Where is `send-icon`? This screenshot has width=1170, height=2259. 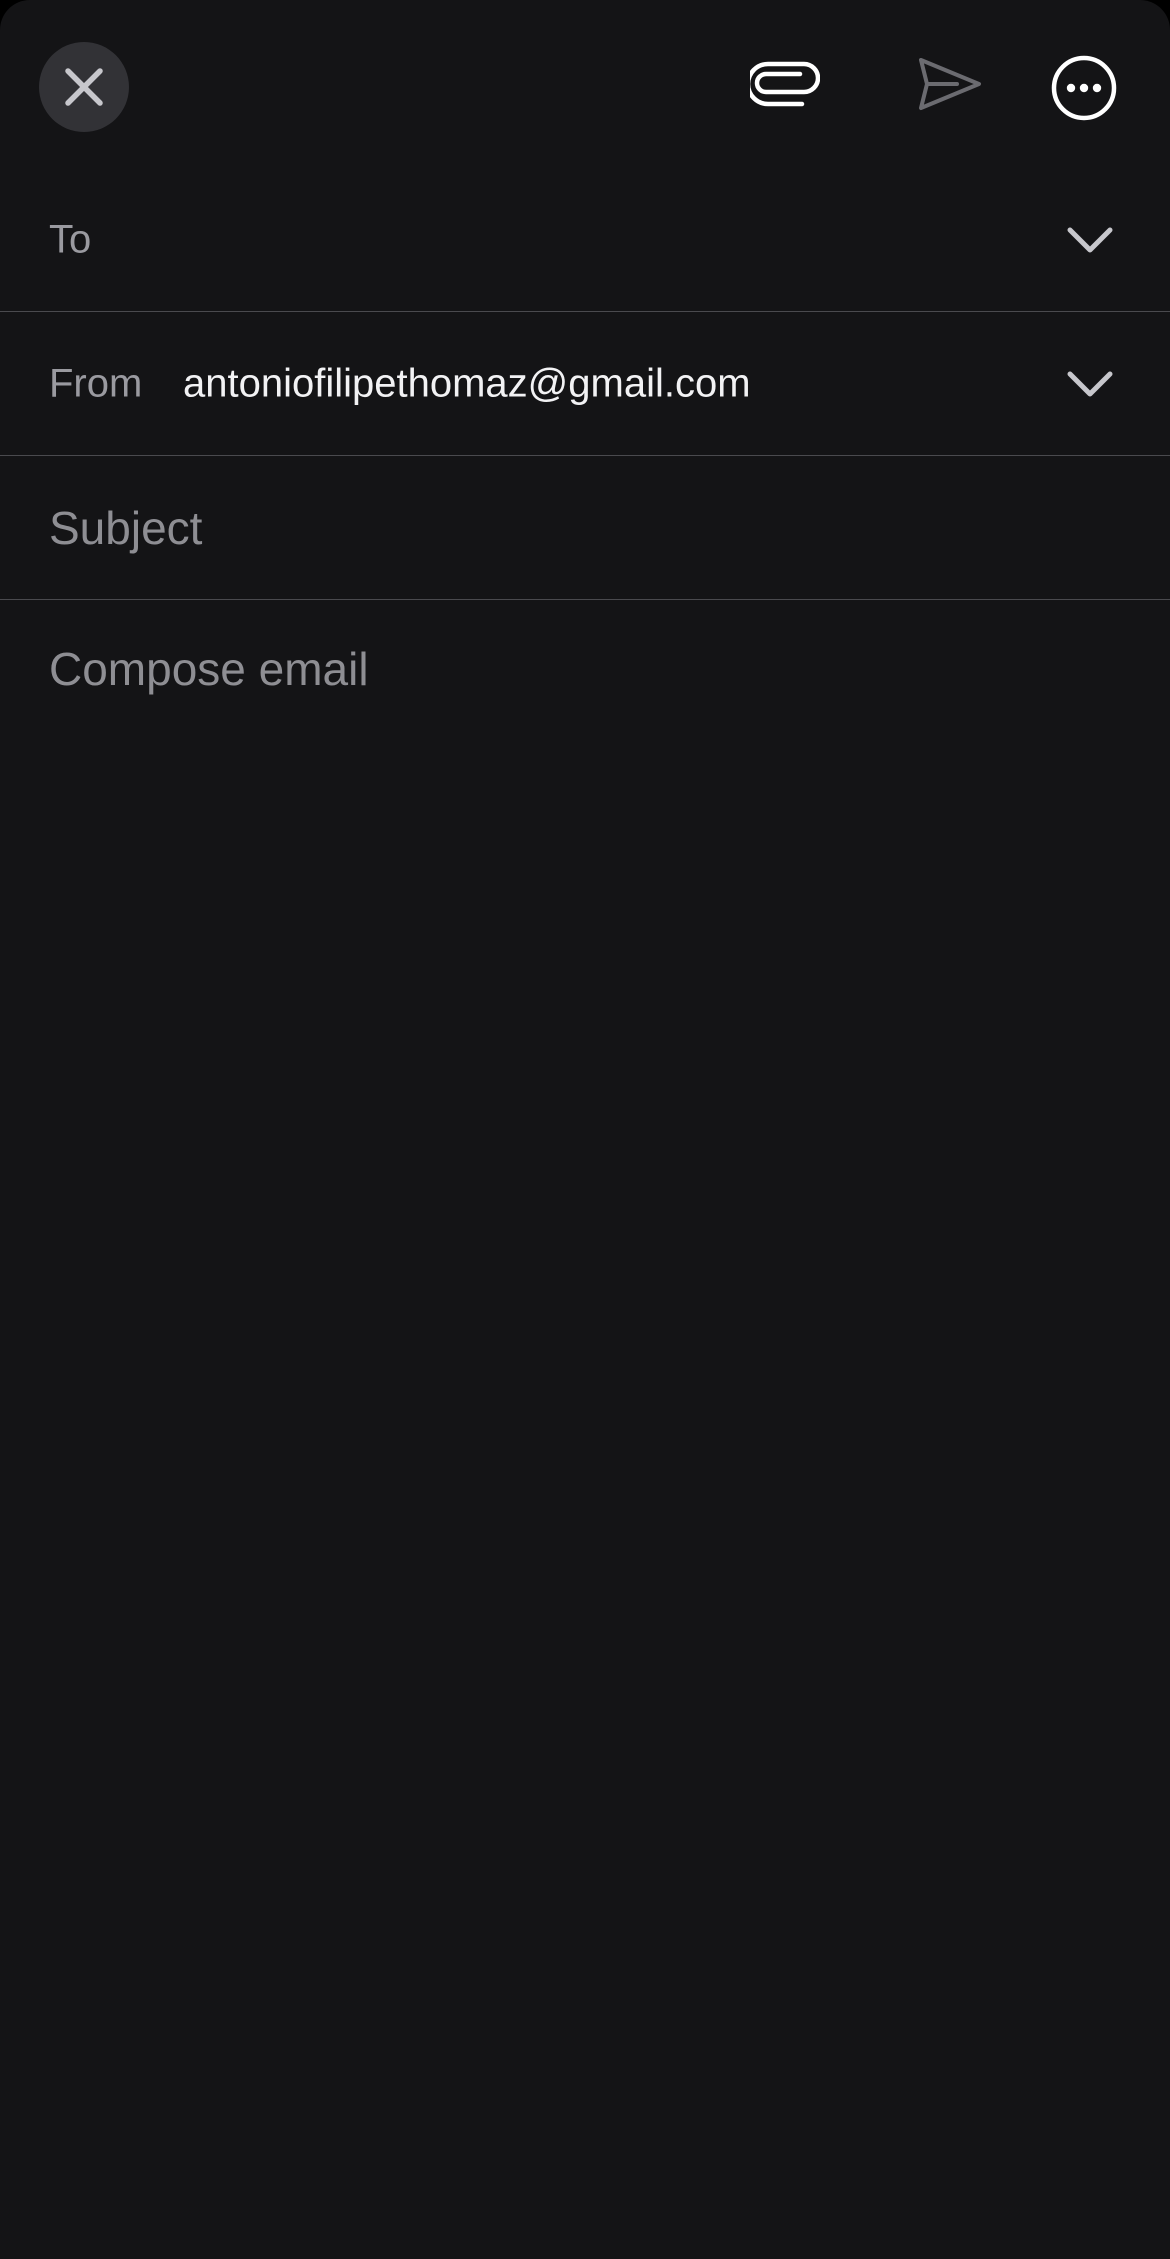
send-icon is located at coordinates (950, 84).